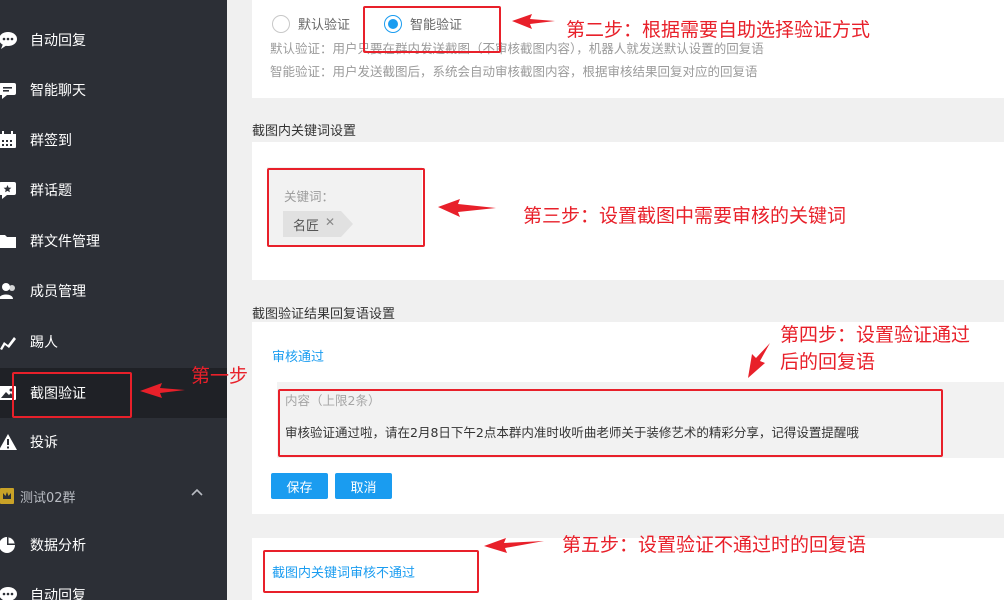 This screenshot has height=600, width=1004. I want to click on arrow-step1, so click(162, 390).